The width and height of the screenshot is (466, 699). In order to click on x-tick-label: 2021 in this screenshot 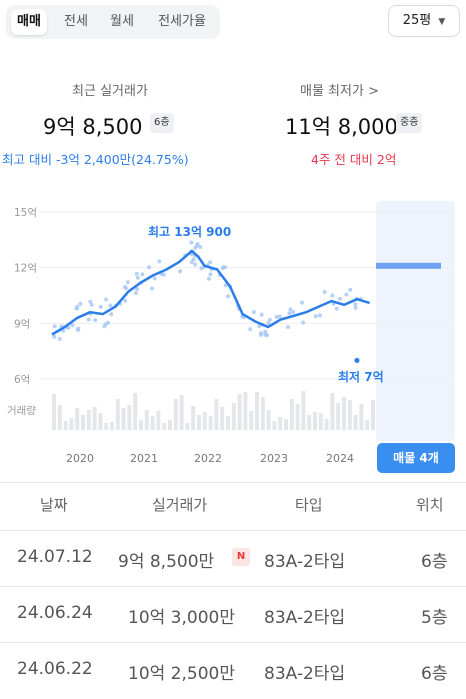, I will do `click(144, 458)`.